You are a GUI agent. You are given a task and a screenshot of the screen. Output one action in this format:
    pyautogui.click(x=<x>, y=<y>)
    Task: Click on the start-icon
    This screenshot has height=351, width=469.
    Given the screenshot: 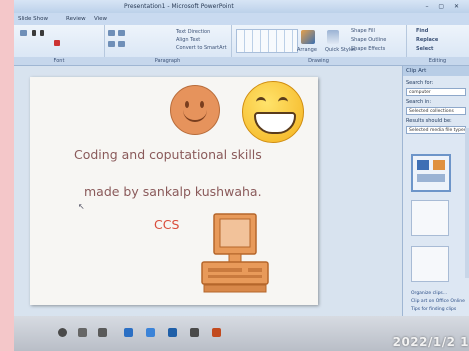 What is the action you would take?
    pyautogui.click(x=62, y=332)
    